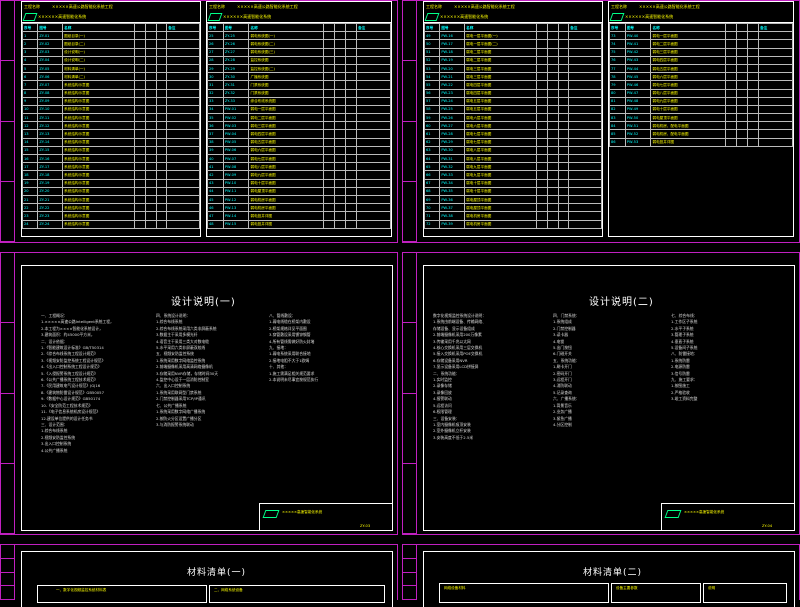 Image resolution: width=800 pixels, height=607 pixels. What do you see at coordinates (30, 126) in the screenshot?
I see `table-cell: 12` at bounding box center [30, 126].